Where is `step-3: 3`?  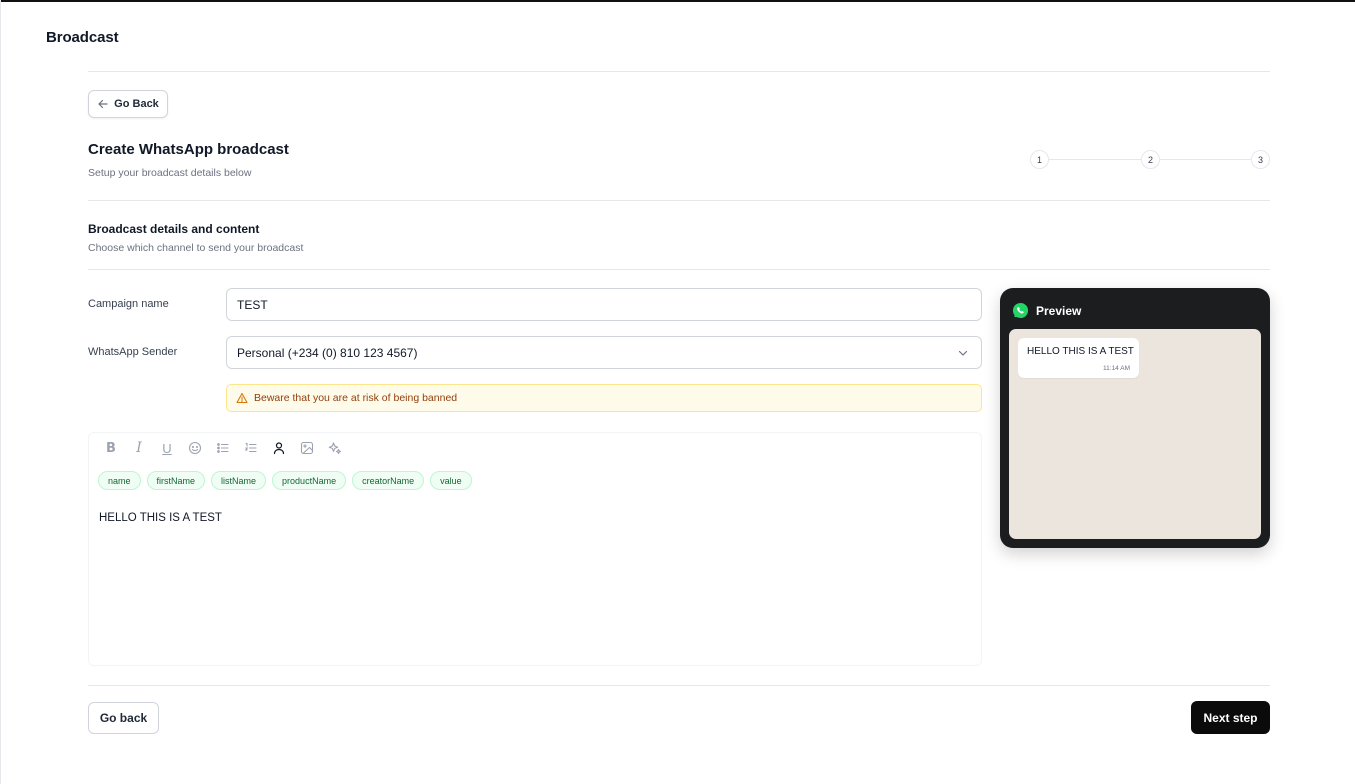 step-3: 3 is located at coordinates (1260, 159).